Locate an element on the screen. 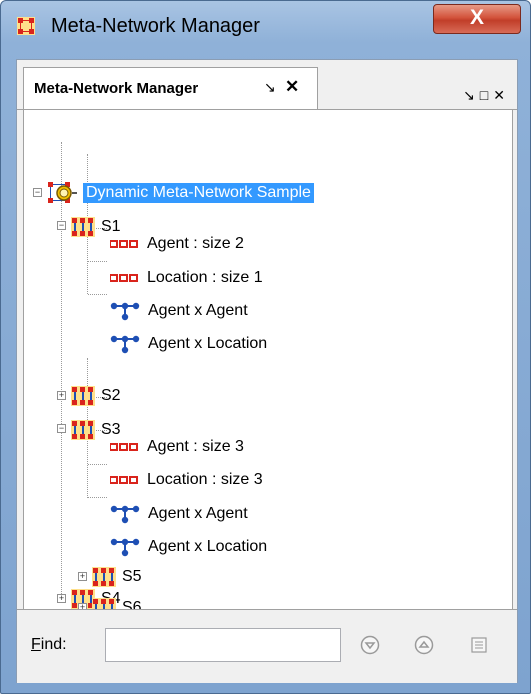 This screenshot has height=694, width=531. s4-expand-toggle: + is located at coordinates (61, 598).